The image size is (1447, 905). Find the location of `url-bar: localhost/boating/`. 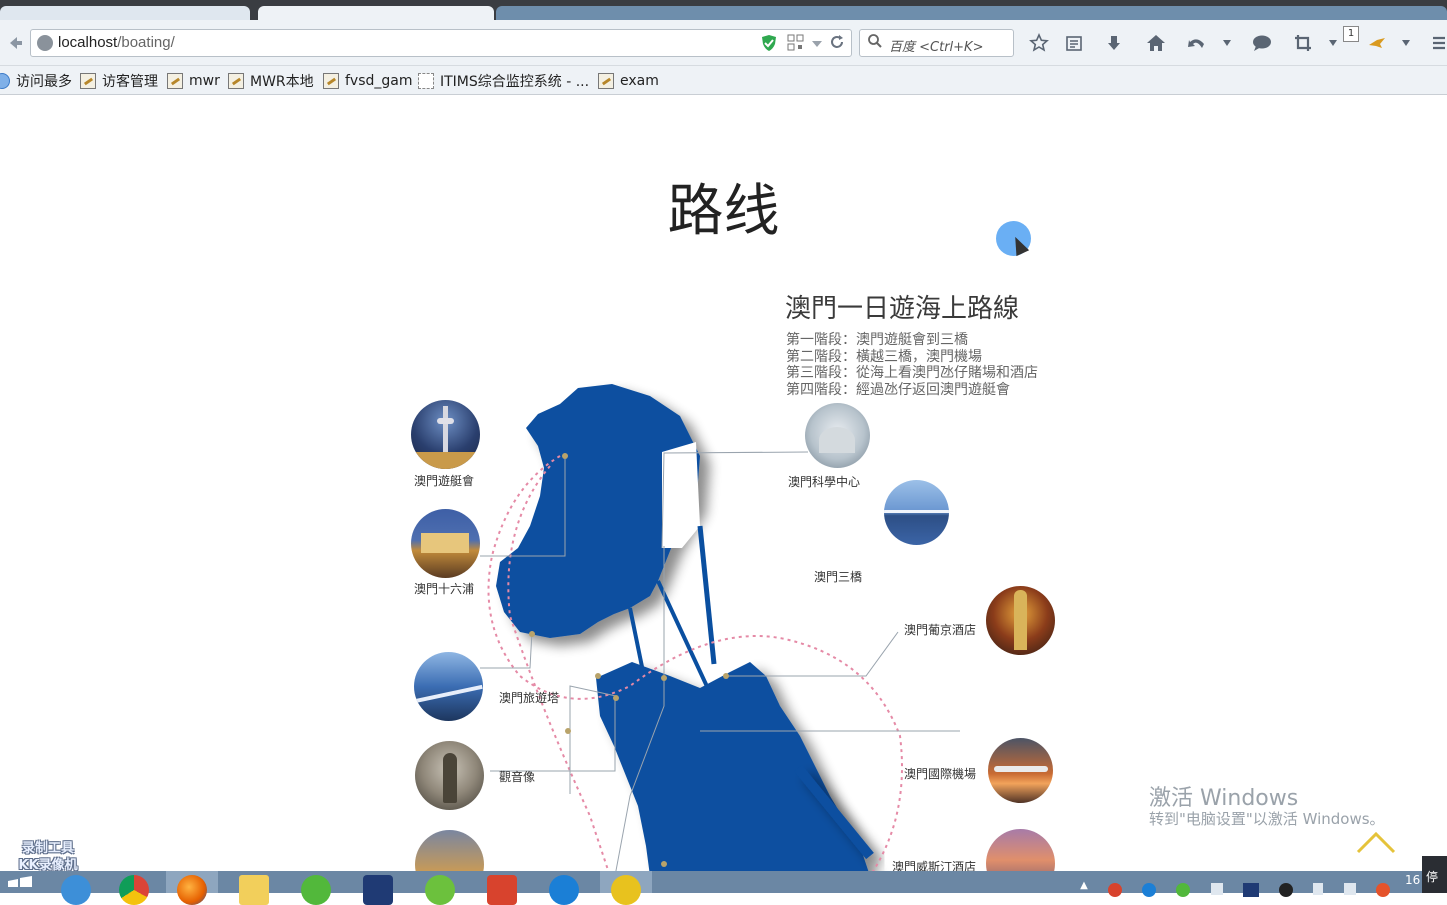

url-bar: localhost/boating/ is located at coordinates (441, 43).